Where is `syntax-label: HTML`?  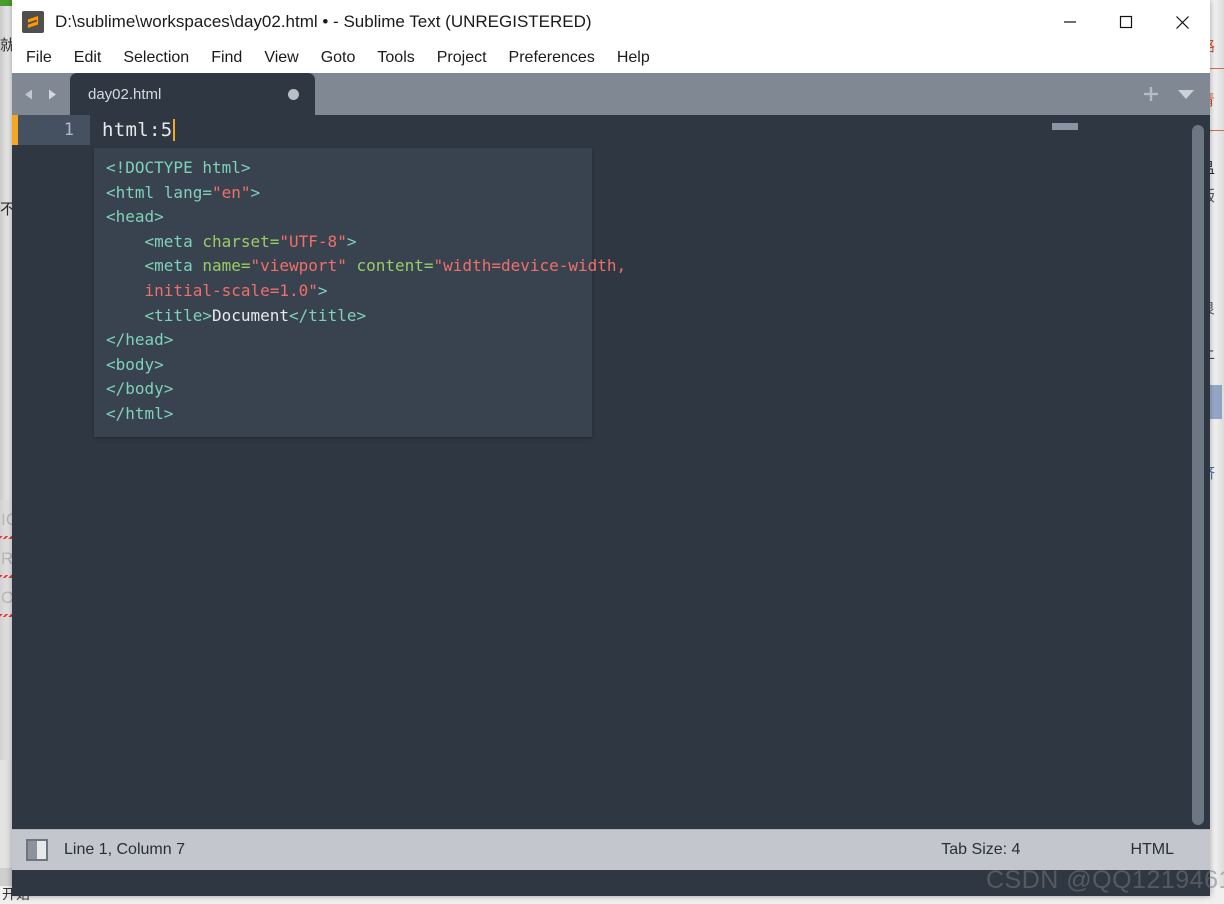
syntax-label: HTML is located at coordinates (1152, 850).